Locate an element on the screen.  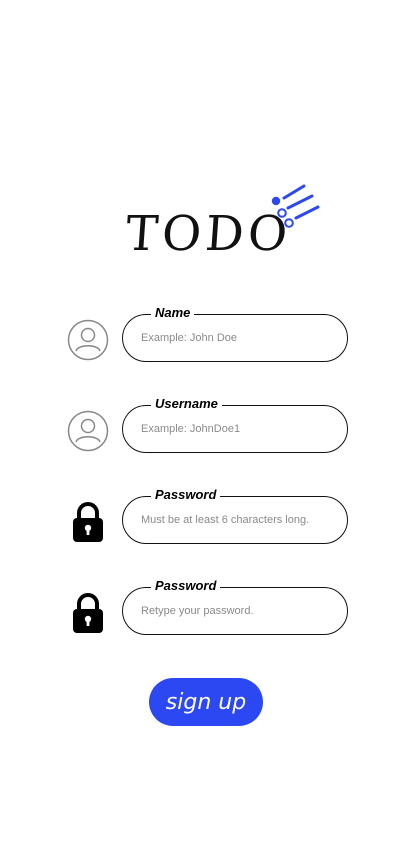
checklist-icon is located at coordinates (295, 206).